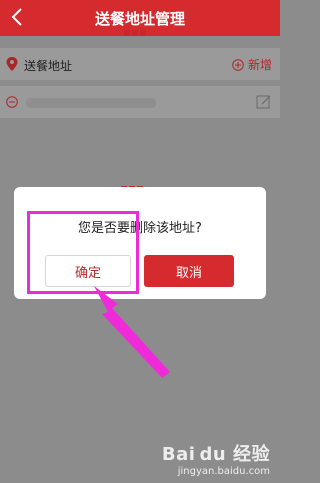 The image size is (320, 483). I want to click on baidu-watermark: Bai du 经验 jingyan.baidu.com, so click(216, 458).